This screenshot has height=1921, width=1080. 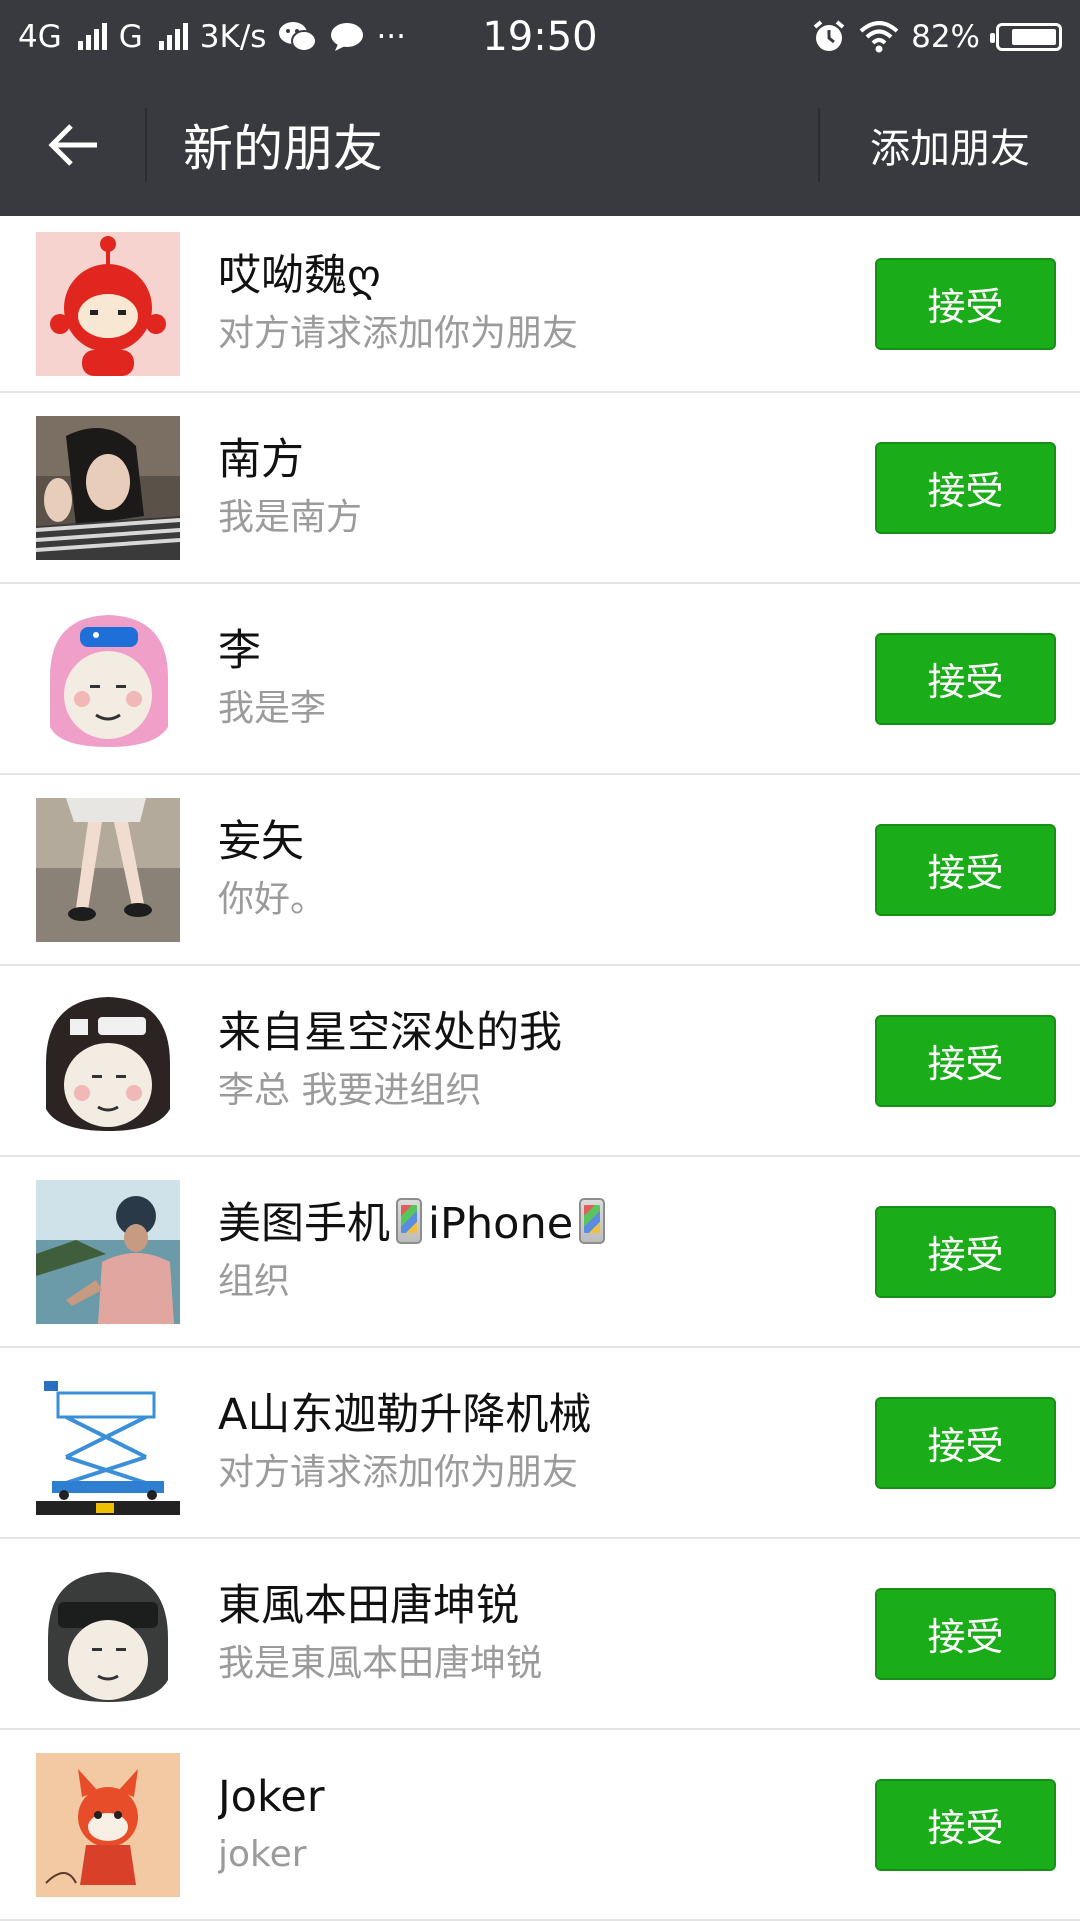 I want to click on title-bar: 新的朋友 添加朋友, so click(x=540, y=145).